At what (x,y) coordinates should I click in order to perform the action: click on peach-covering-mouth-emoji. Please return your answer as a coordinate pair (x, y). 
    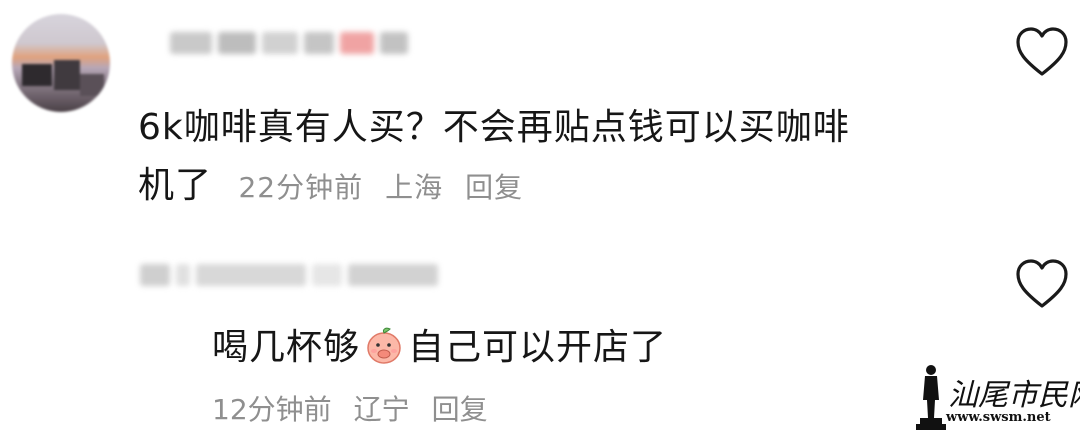
    Looking at the image, I should click on (384, 345).